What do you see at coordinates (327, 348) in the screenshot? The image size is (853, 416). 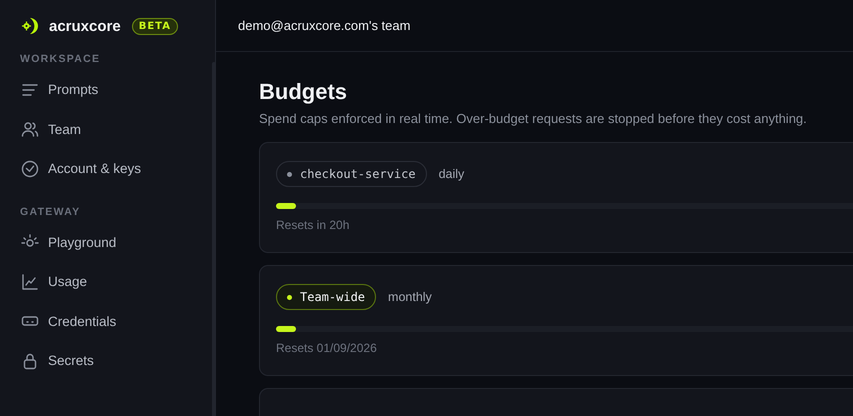 I see `reset-text: Resets 01/09/2026` at bounding box center [327, 348].